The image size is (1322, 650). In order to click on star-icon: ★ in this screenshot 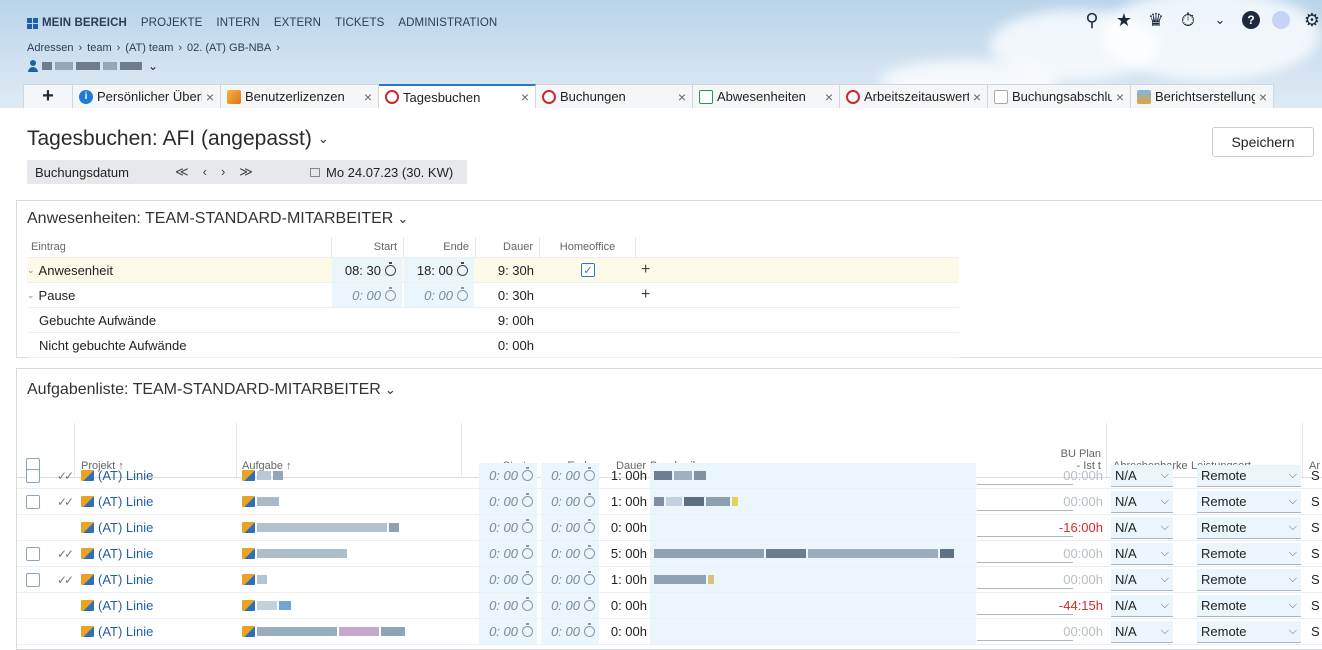, I will do `click(1124, 20)`.